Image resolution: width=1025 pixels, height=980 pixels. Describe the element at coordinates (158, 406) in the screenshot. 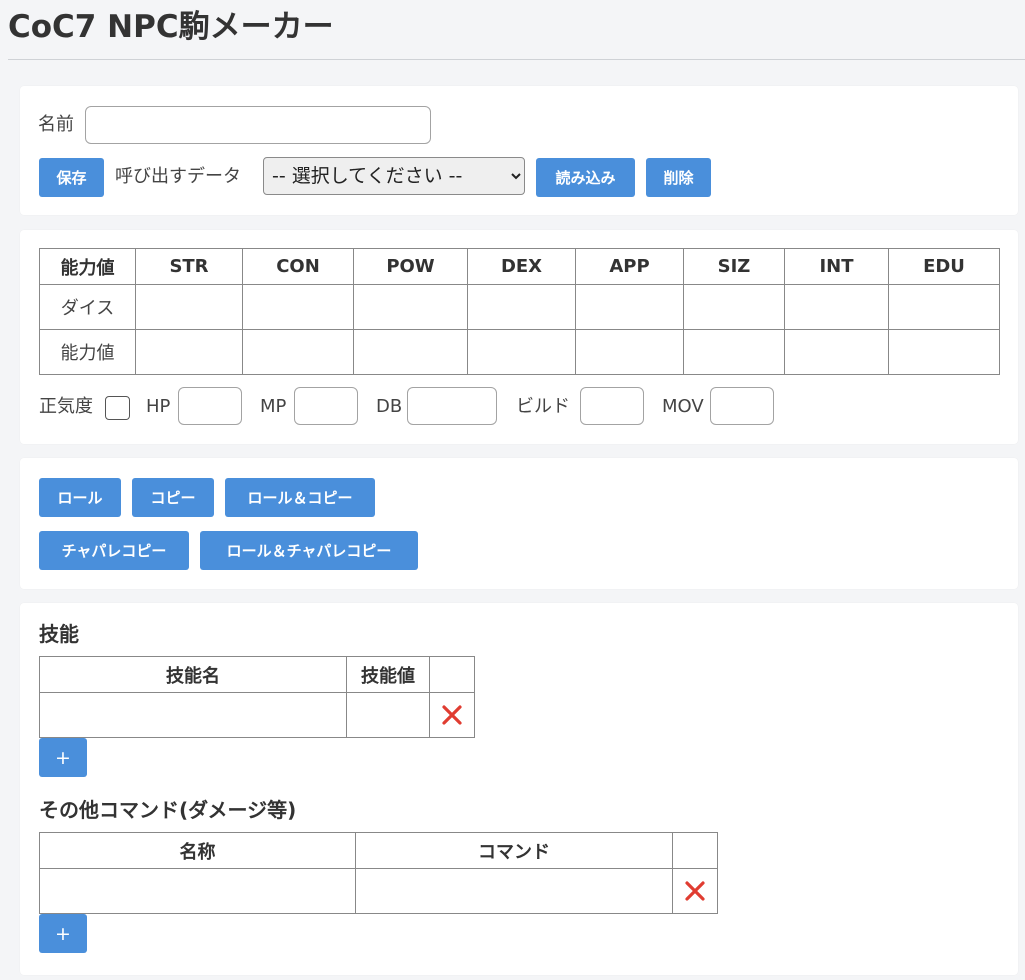

I see `hp-label: HP` at that location.